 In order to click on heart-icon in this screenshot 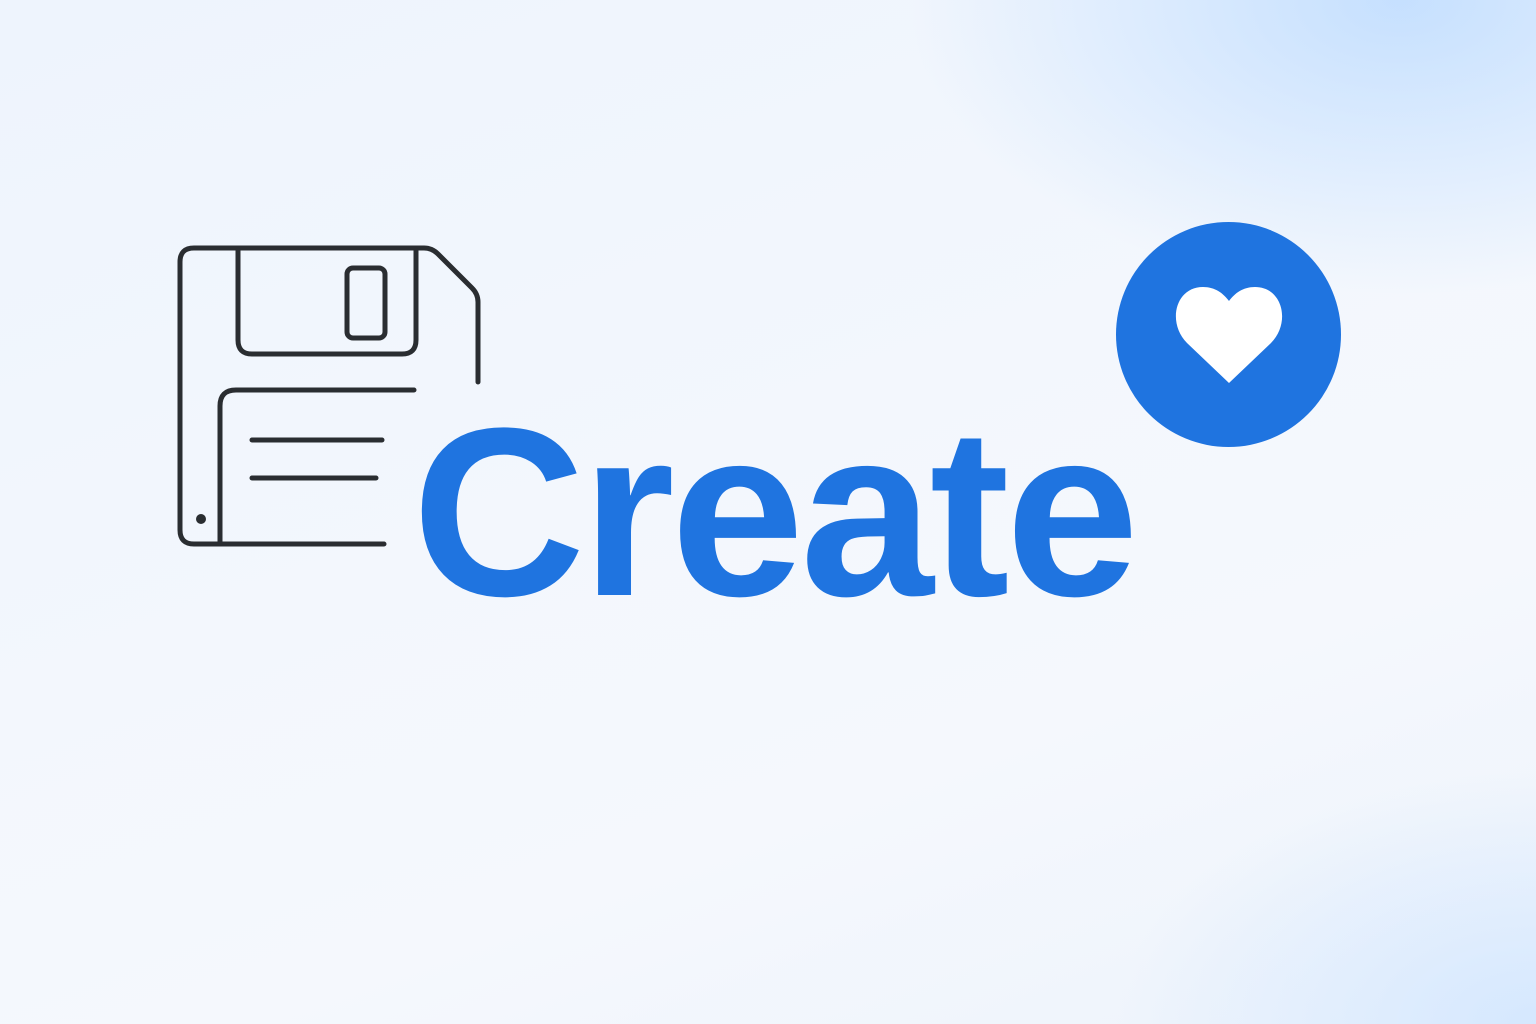, I will do `click(1228, 334)`.